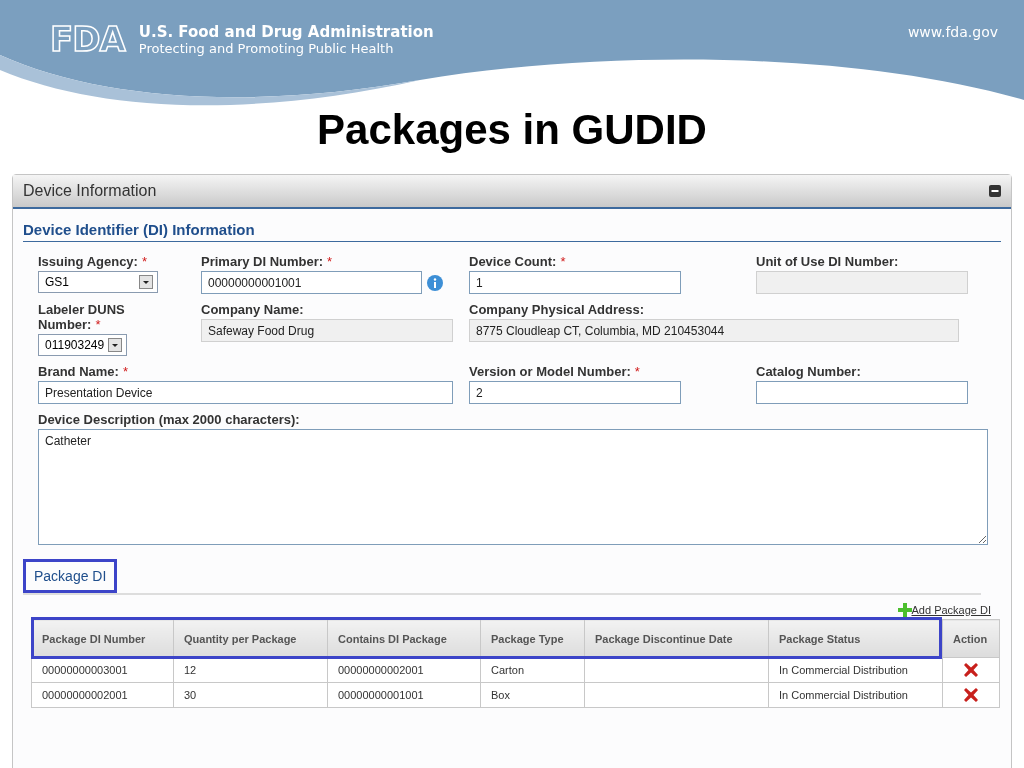  I want to click on input-field: Presentation Device, so click(245, 392).